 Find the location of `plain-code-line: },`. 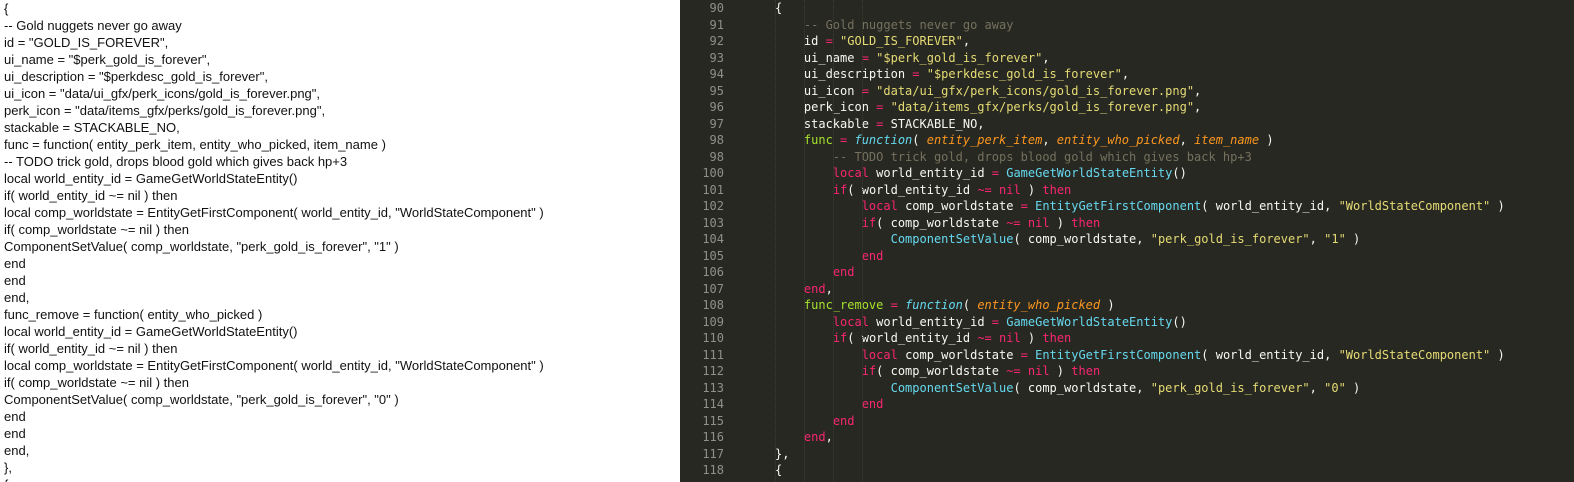

plain-code-line: }, is located at coordinates (8, 467).